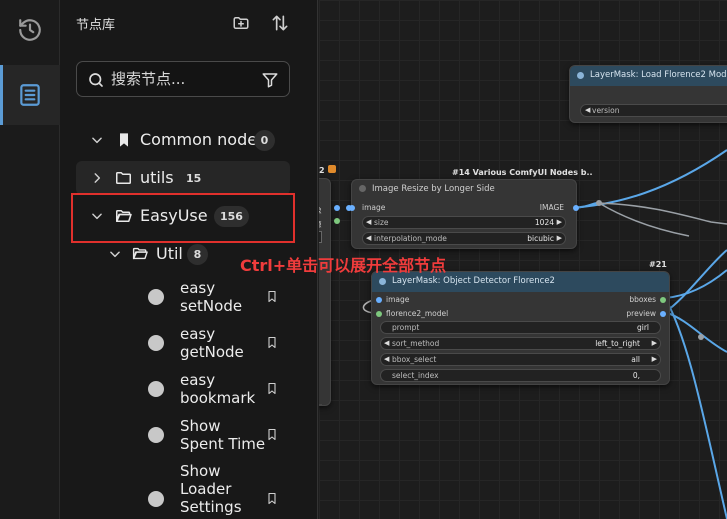  I want to click on output-slot-bboxes, so click(663, 300).